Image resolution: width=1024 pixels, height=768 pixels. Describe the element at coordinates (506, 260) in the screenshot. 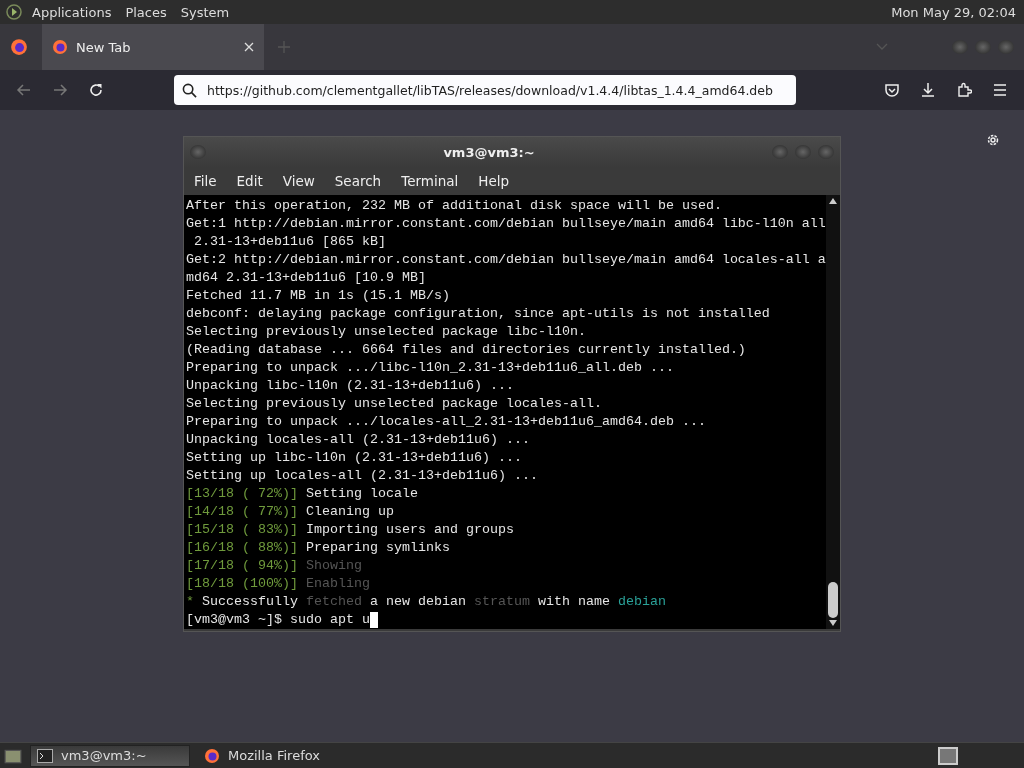

I see `terminal-line: Get:2 http://debian.mirror.constant.com/debian bullseye/main amd64 locales-all a` at that location.